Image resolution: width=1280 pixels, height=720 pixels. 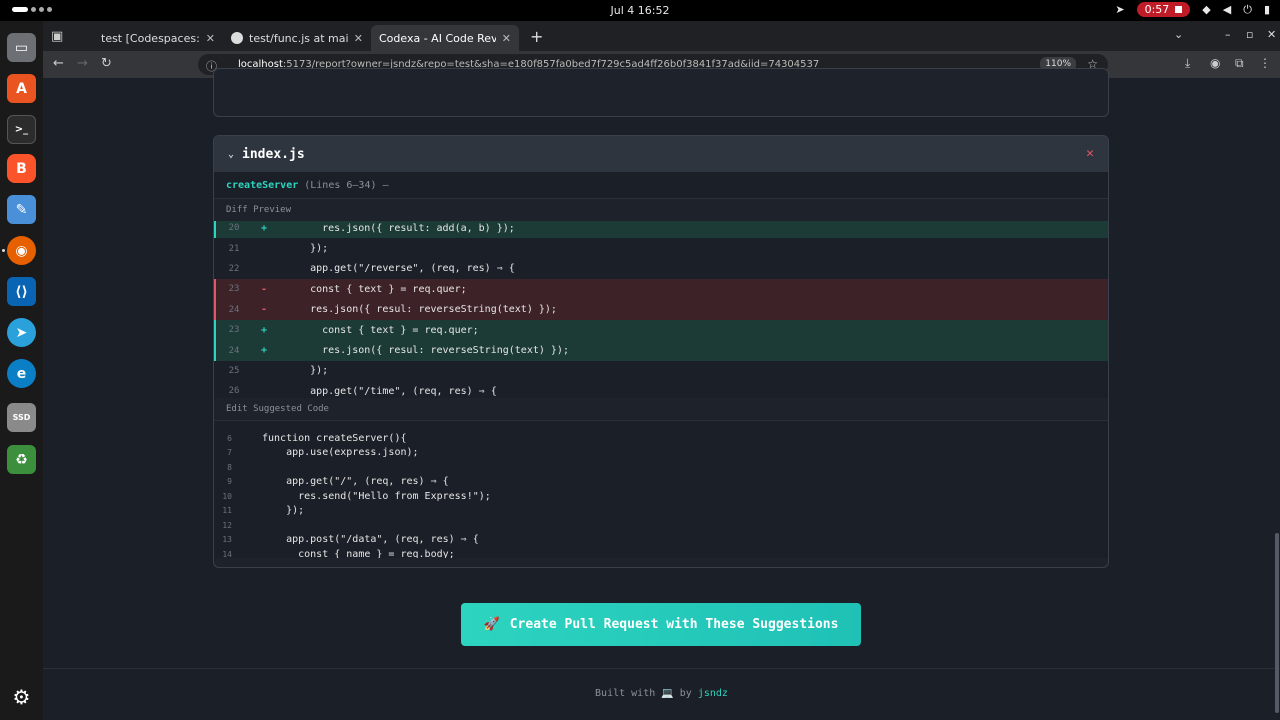 What do you see at coordinates (400, 269) in the screenshot?
I see `diff-code: app.get("/reverse", (req, res) ⇒ {` at bounding box center [400, 269].